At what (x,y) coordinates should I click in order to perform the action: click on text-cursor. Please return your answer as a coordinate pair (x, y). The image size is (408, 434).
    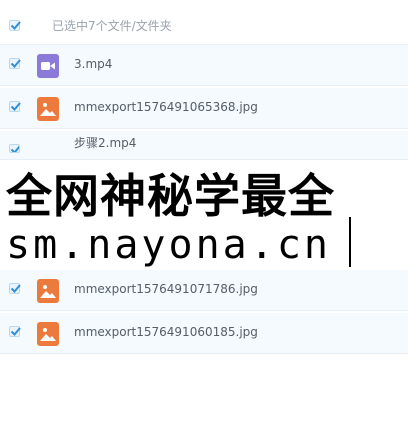
    Looking at the image, I should click on (350, 242).